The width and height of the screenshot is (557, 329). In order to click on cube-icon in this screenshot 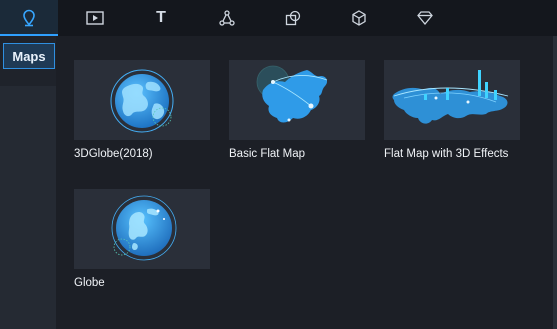, I will do `click(359, 18)`.